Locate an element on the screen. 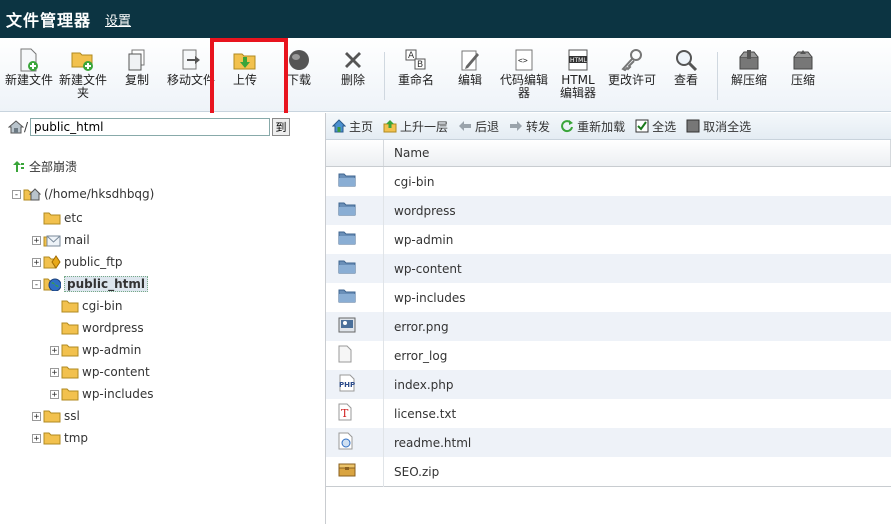 Image resolution: width=891 pixels, height=524 pixels. forward-button: 转发 is located at coordinates (529, 126).